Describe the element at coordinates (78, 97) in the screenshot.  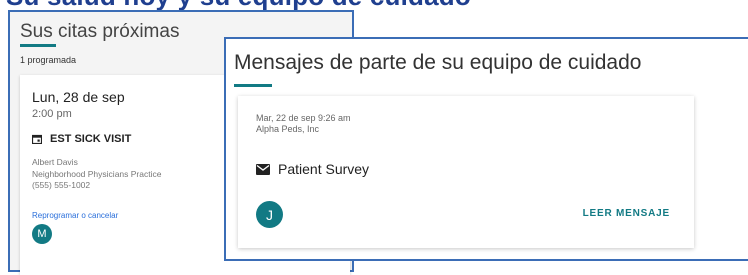
I see `appointment-date: Lun, 28 de sep` at that location.